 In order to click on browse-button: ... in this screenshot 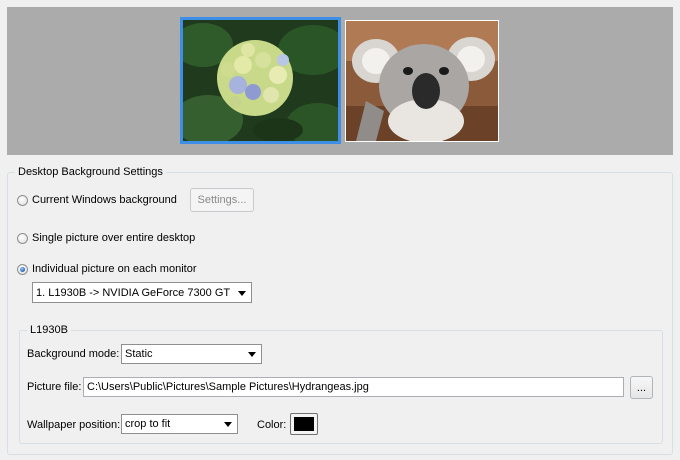, I will do `click(641, 387)`.